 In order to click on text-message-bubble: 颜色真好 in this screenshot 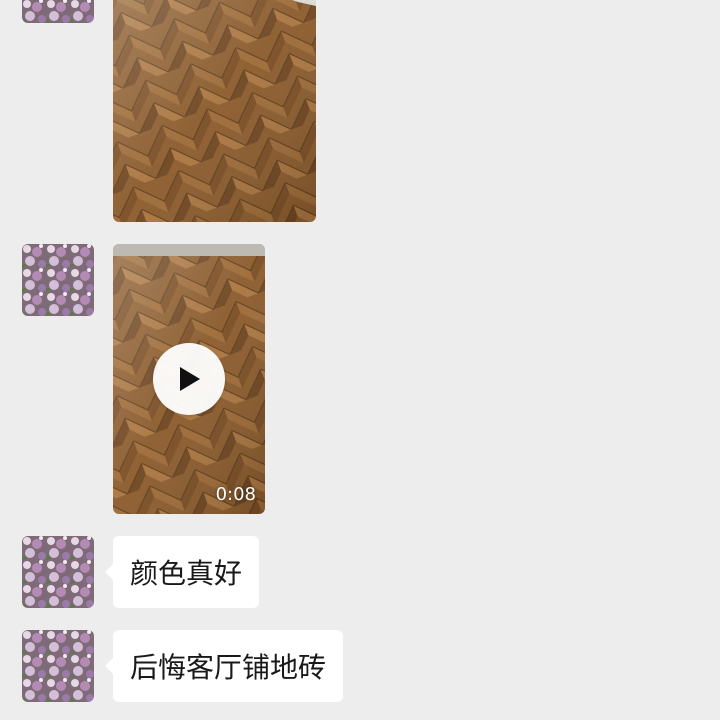, I will do `click(182, 572)`.